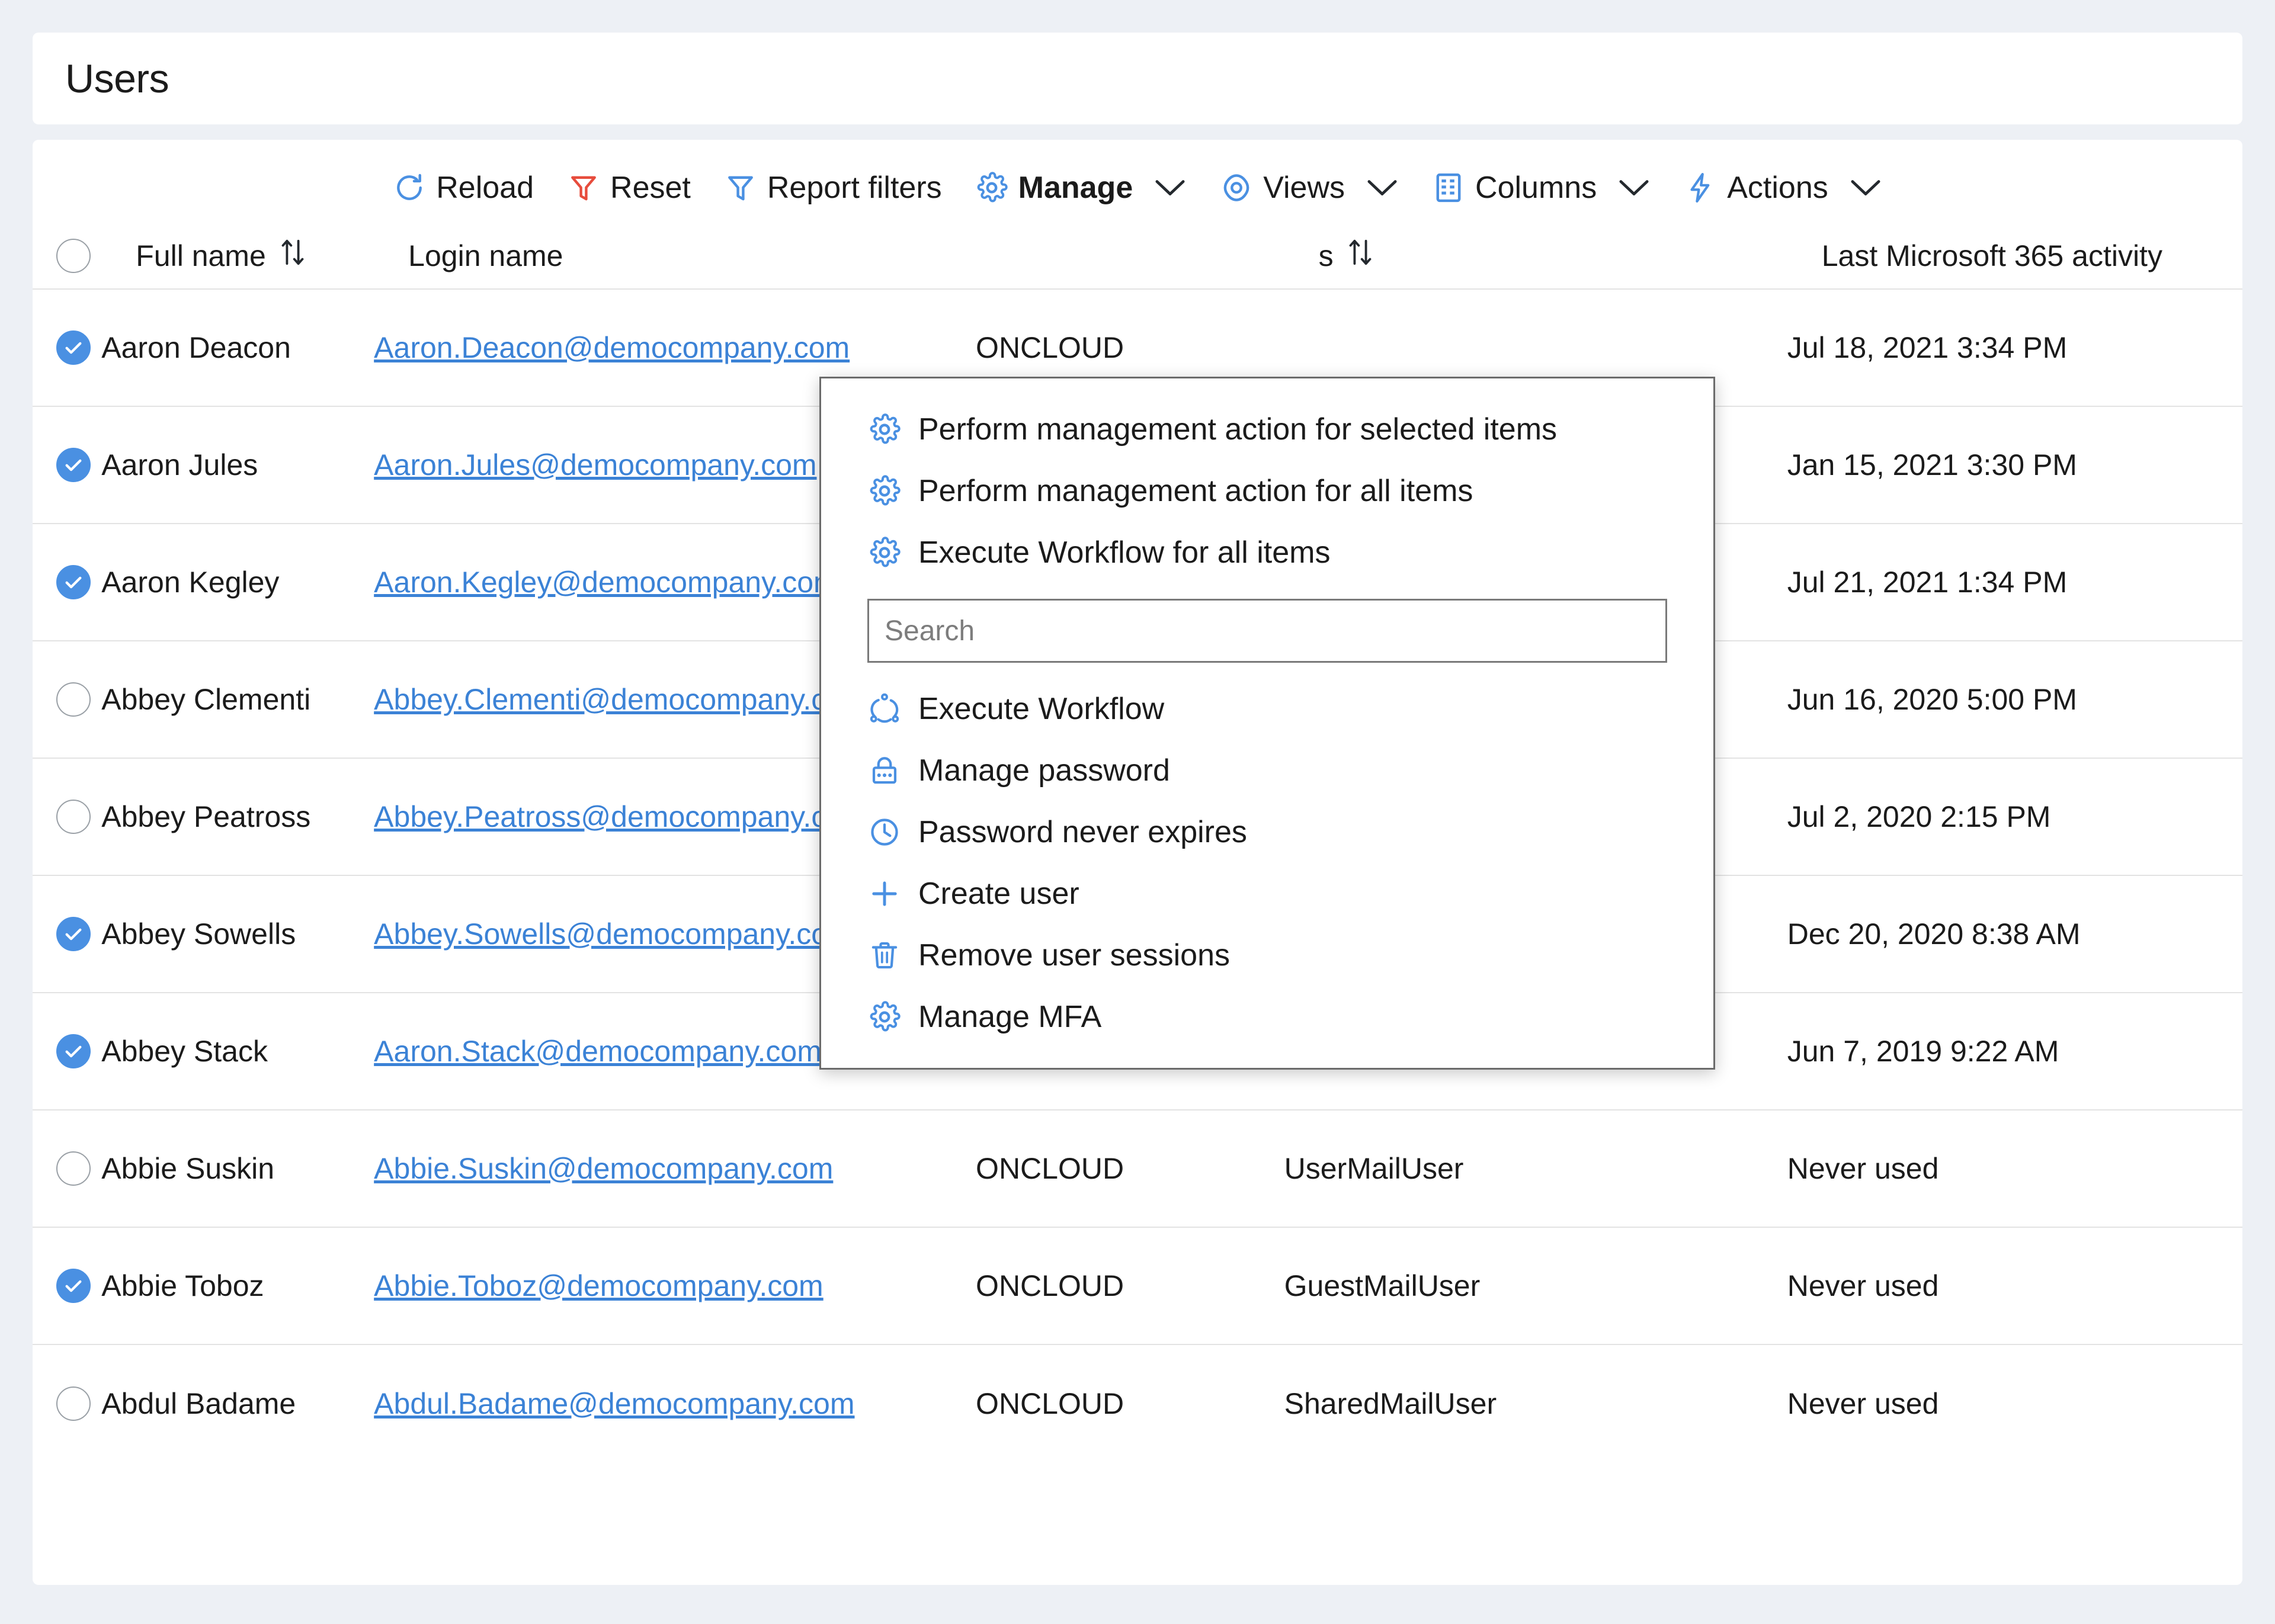  I want to click on col-header-source, so click(1130, 256).